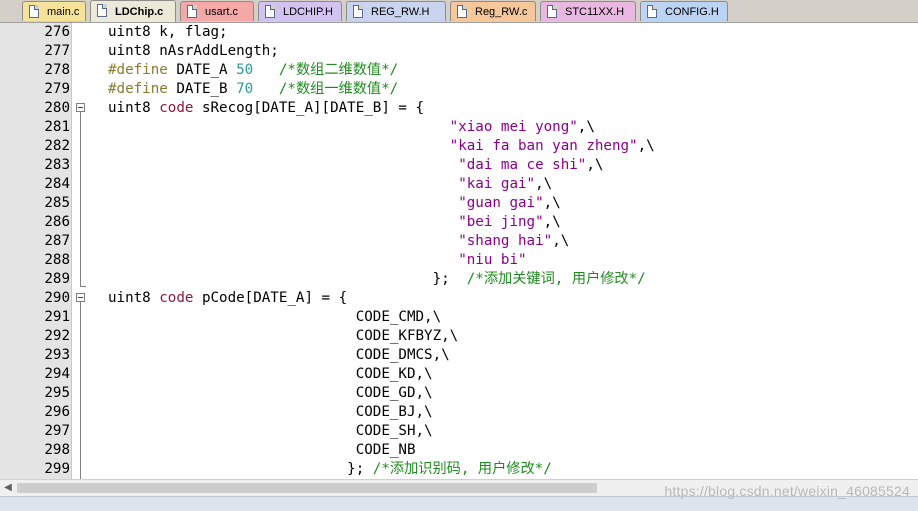 Image resolution: width=918 pixels, height=511 pixels. What do you see at coordinates (513, 127) in the screenshot?
I see `code-token: "xiao mei yong"` at bounding box center [513, 127].